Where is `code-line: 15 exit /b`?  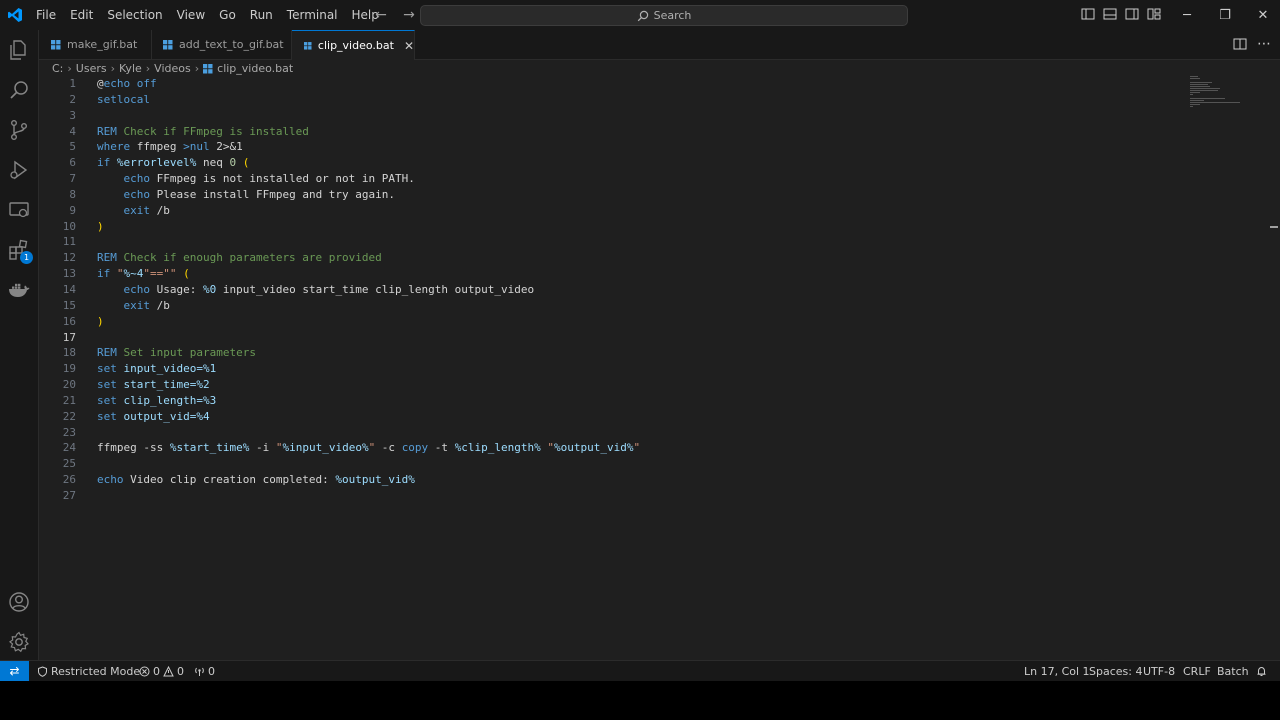
code-line: 15 exit /b is located at coordinates (639, 306).